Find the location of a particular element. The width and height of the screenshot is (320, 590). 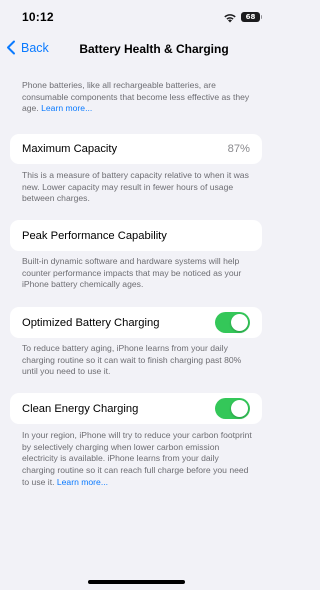

peak-performance-row: Peak Performance Capability is located at coordinates (136, 235).